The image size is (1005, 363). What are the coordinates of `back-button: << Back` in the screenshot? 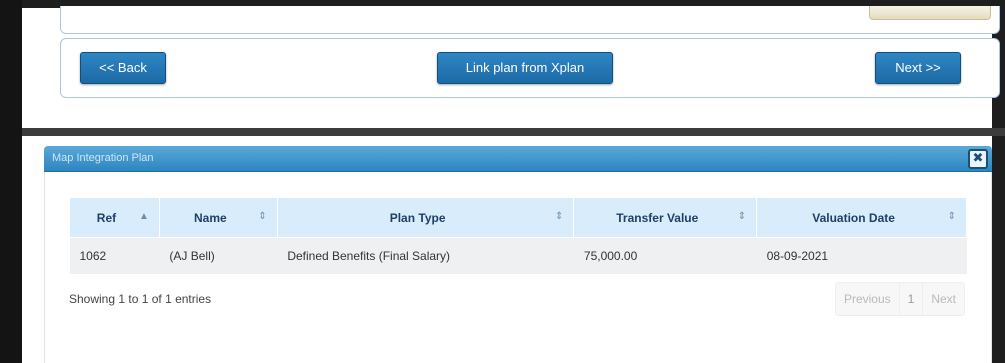 It's located at (123, 68).